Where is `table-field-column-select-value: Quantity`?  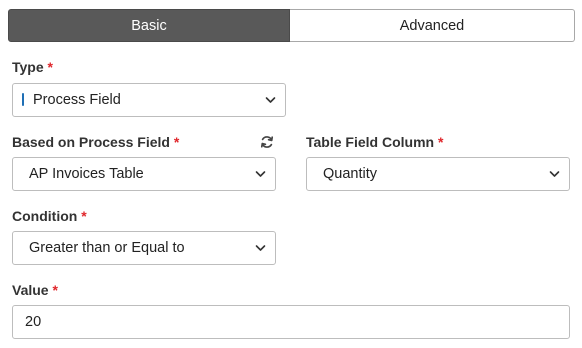 table-field-column-select-value: Quantity is located at coordinates (350, 174).